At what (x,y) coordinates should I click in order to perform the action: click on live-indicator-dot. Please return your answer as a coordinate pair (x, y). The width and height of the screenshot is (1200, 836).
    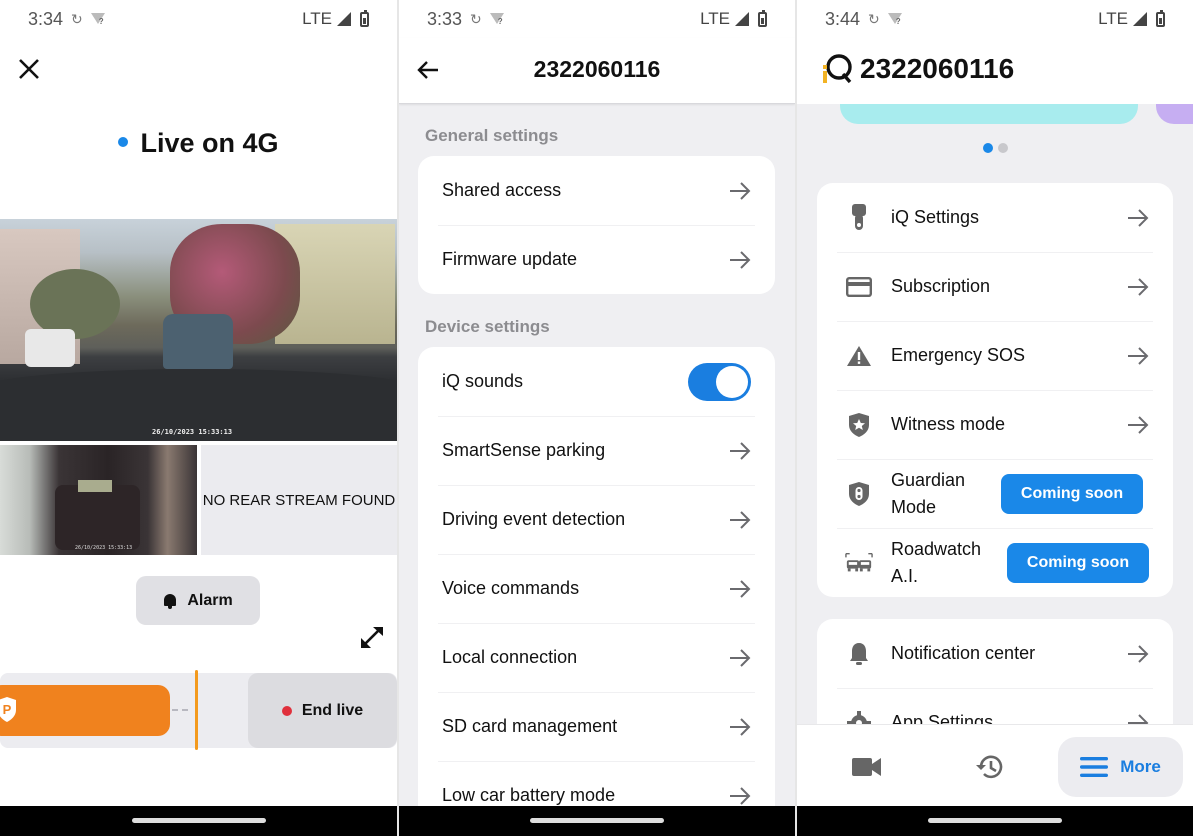
    Looking at the image, I should click on (123, 141).